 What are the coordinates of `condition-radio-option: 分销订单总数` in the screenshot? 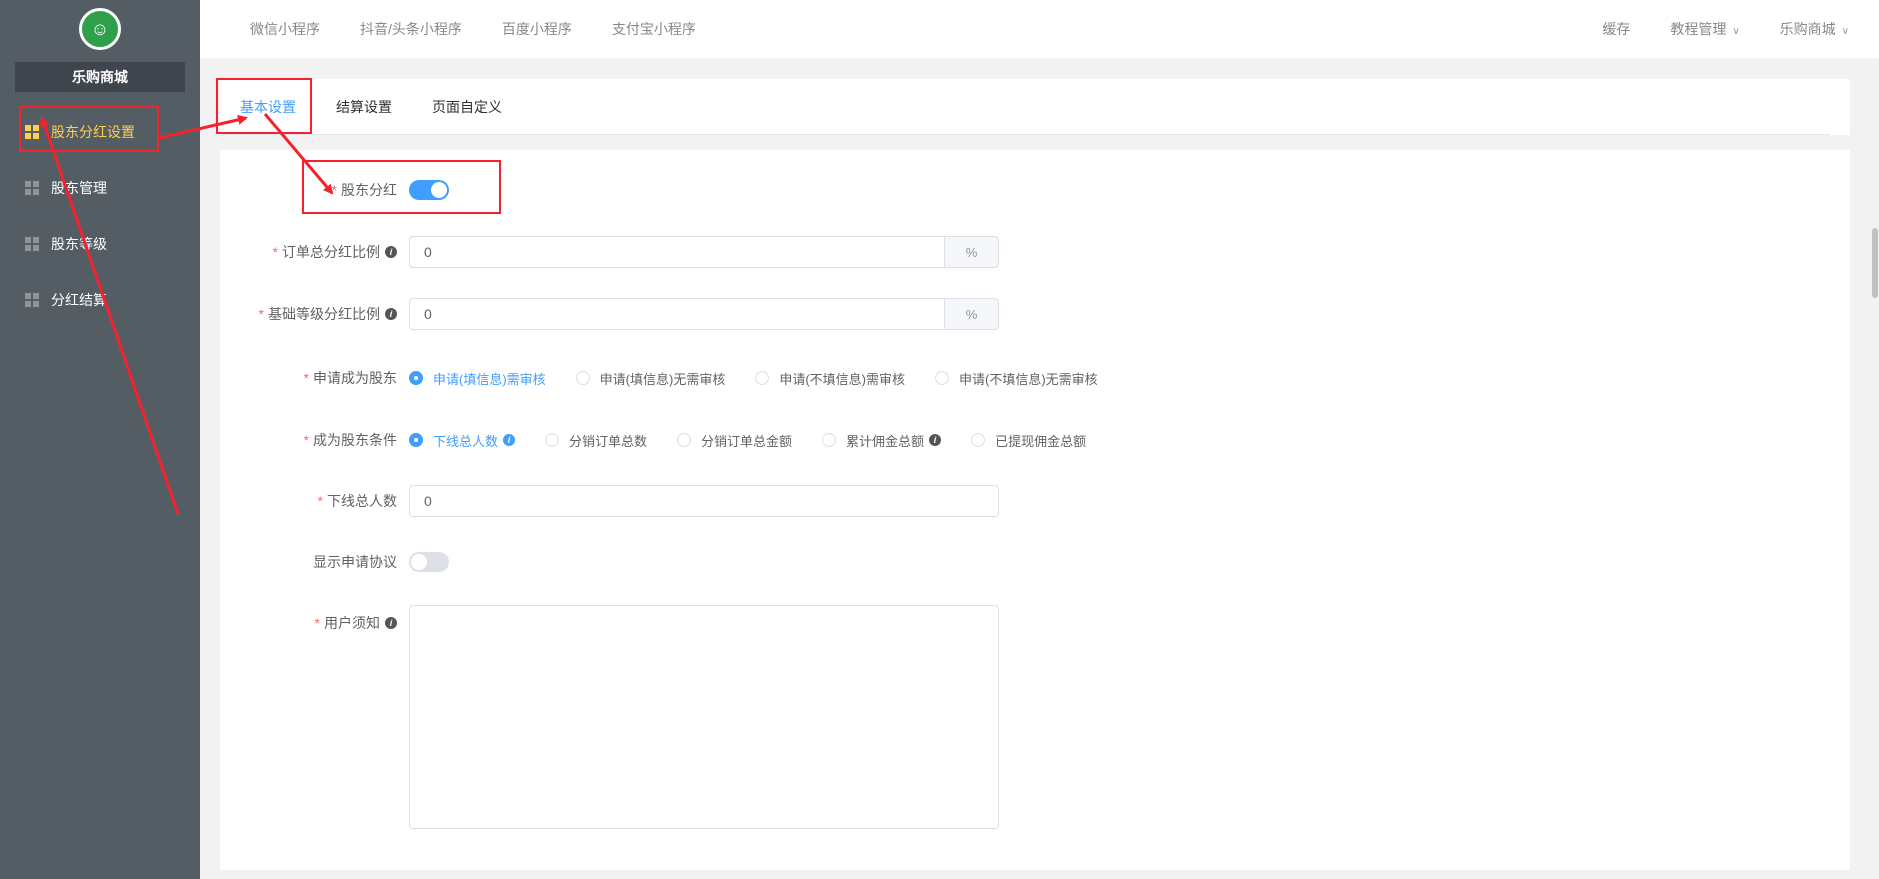 It's located at (596, 440).